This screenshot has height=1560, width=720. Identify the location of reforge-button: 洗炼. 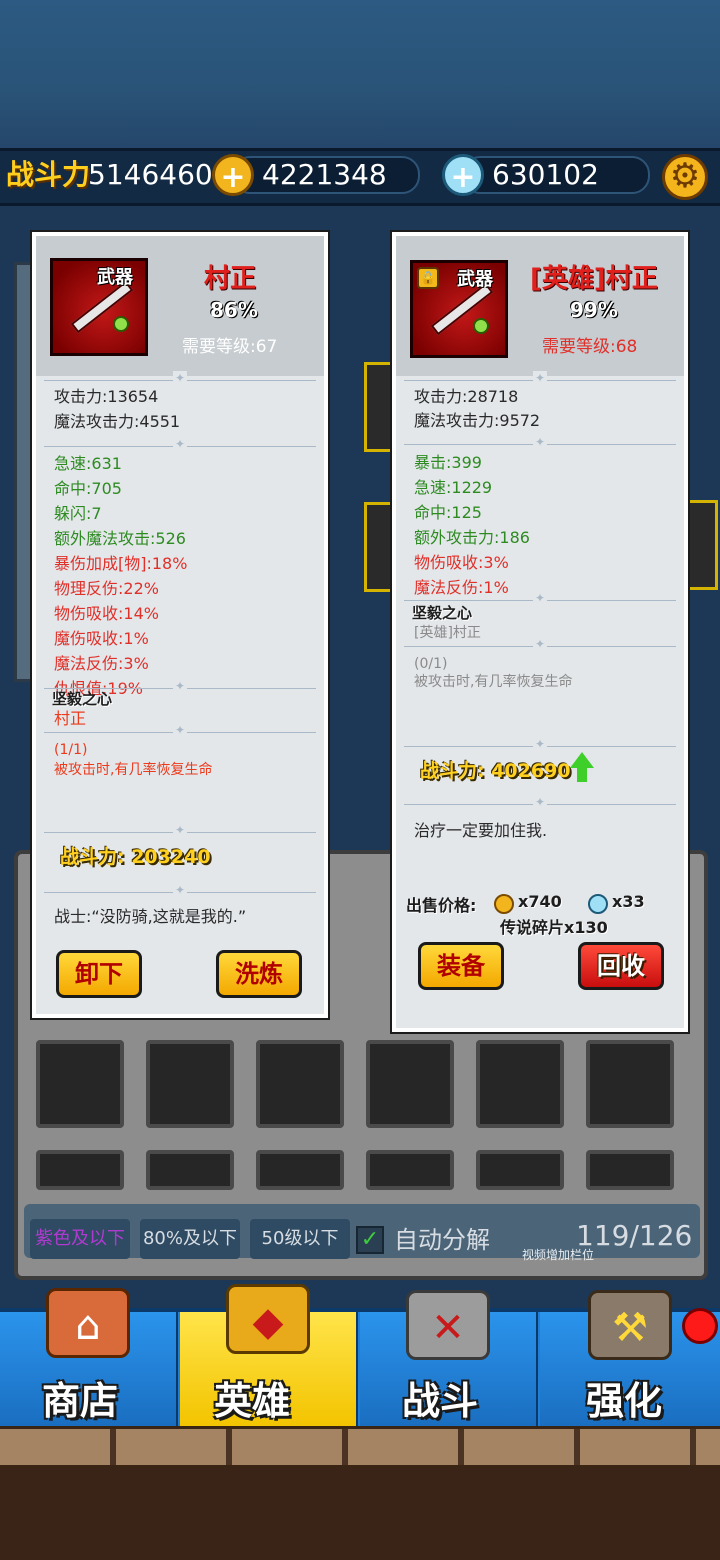
(259, 974).